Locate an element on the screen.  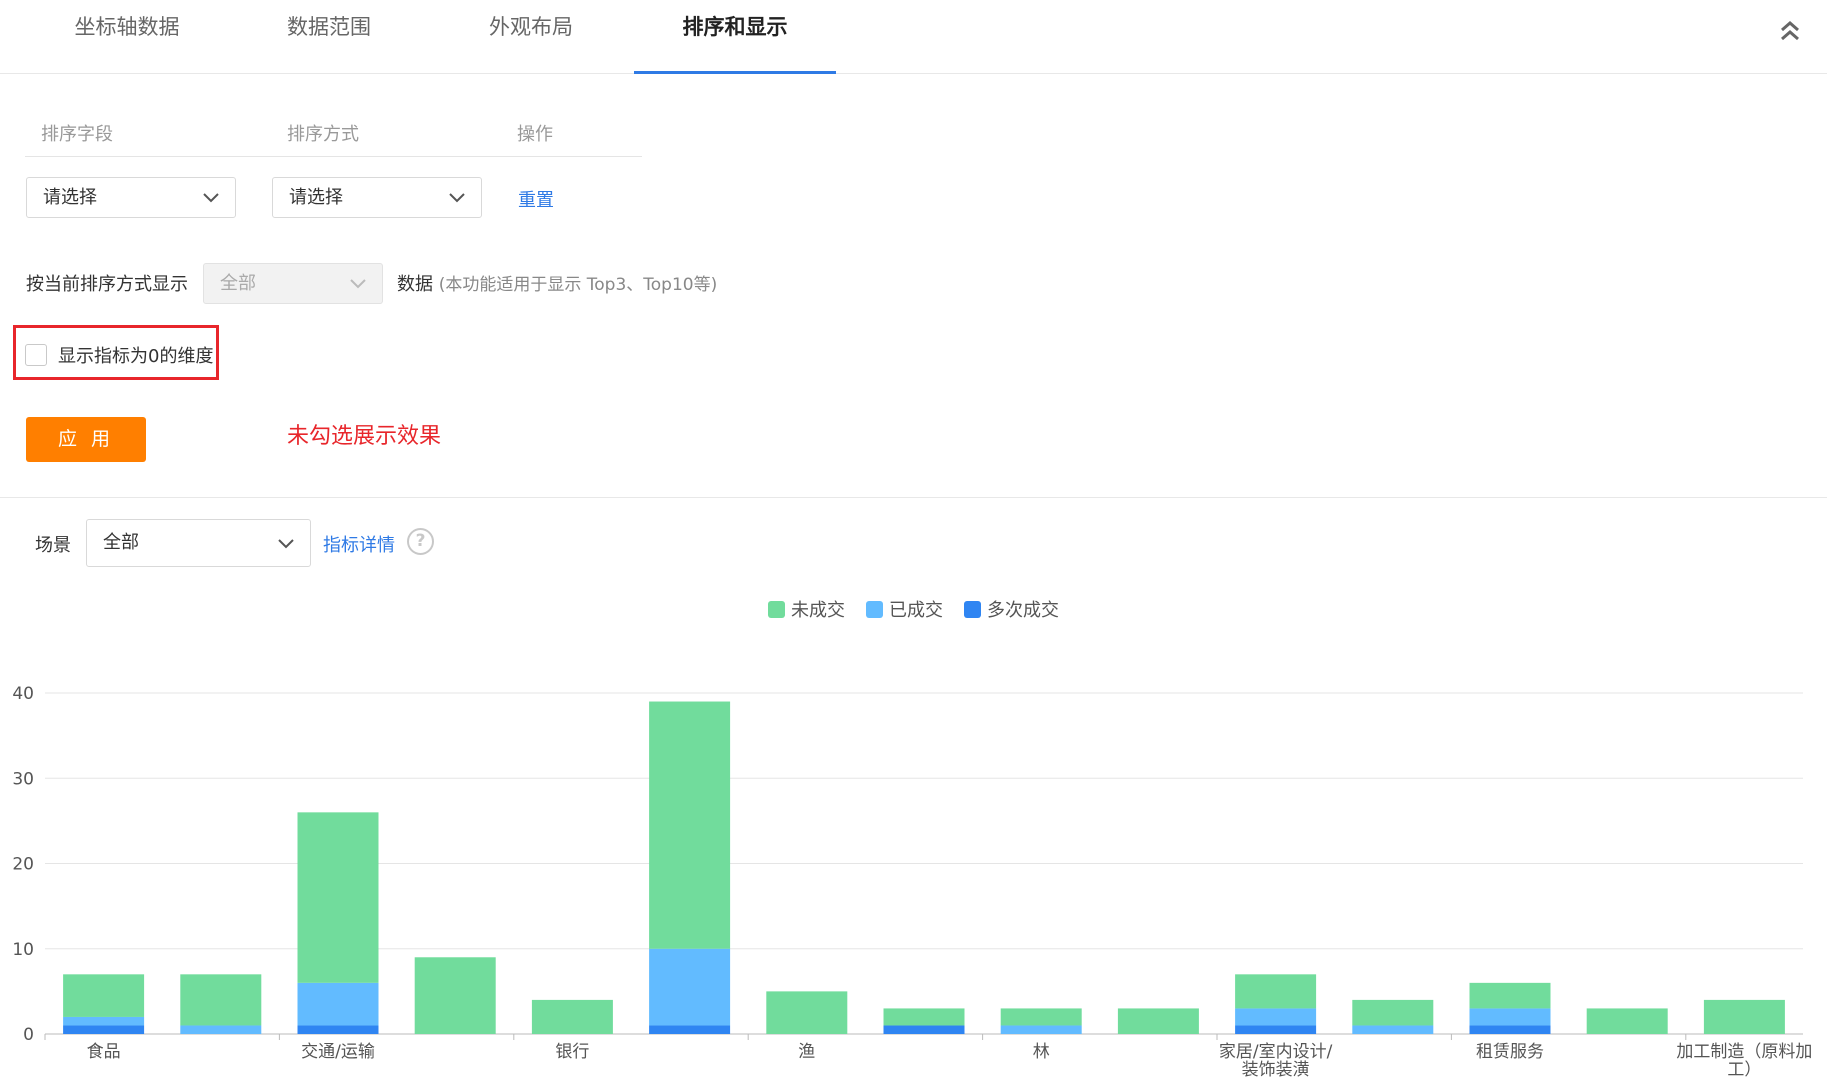
legend-item-multi: 多次成交 is located at coordinates (1011, 609).